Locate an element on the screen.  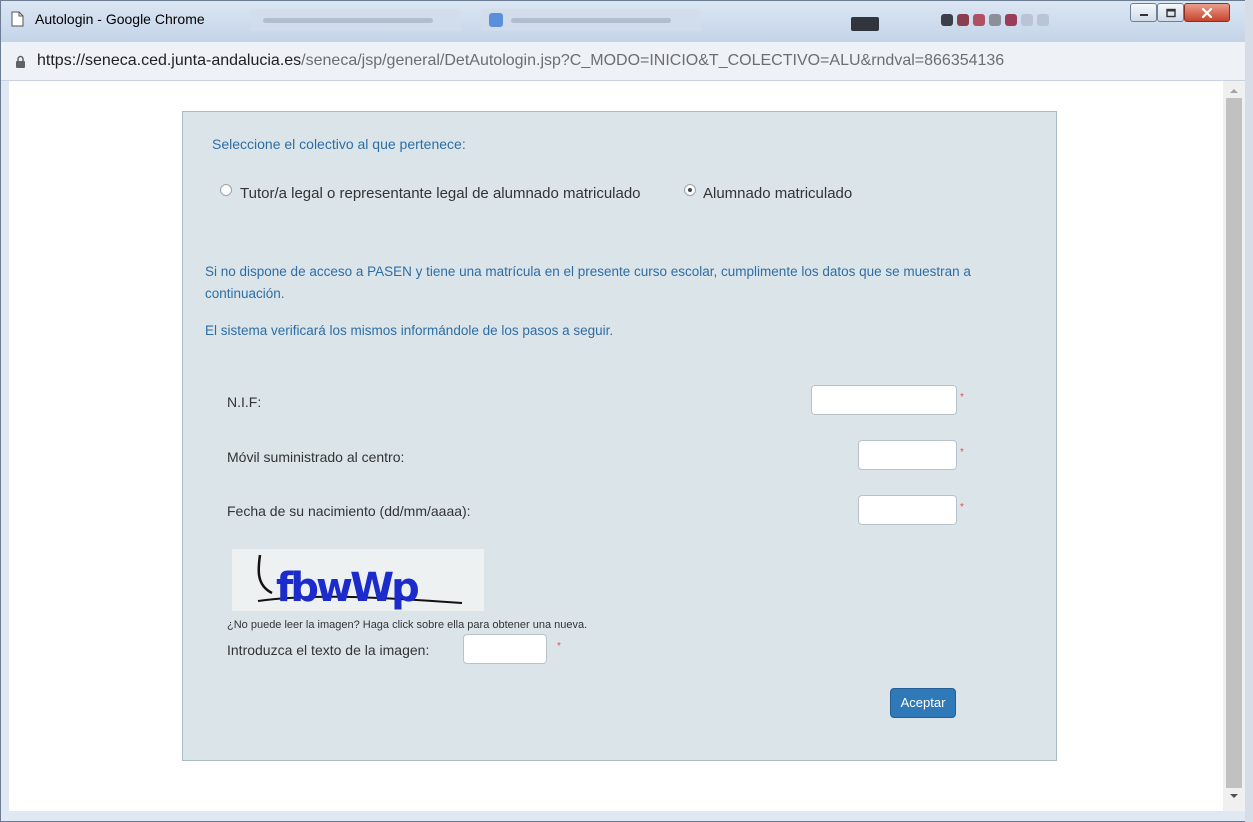
captcha-required-marker: * is located at coordinates (559, 646).